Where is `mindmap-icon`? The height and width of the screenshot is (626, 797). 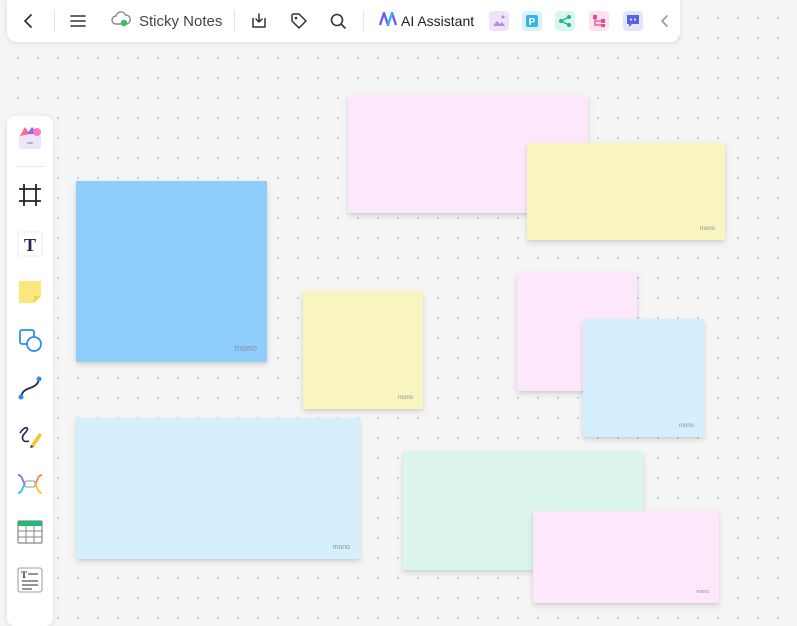 mindmap-icon is located at coordinates (565, 21).